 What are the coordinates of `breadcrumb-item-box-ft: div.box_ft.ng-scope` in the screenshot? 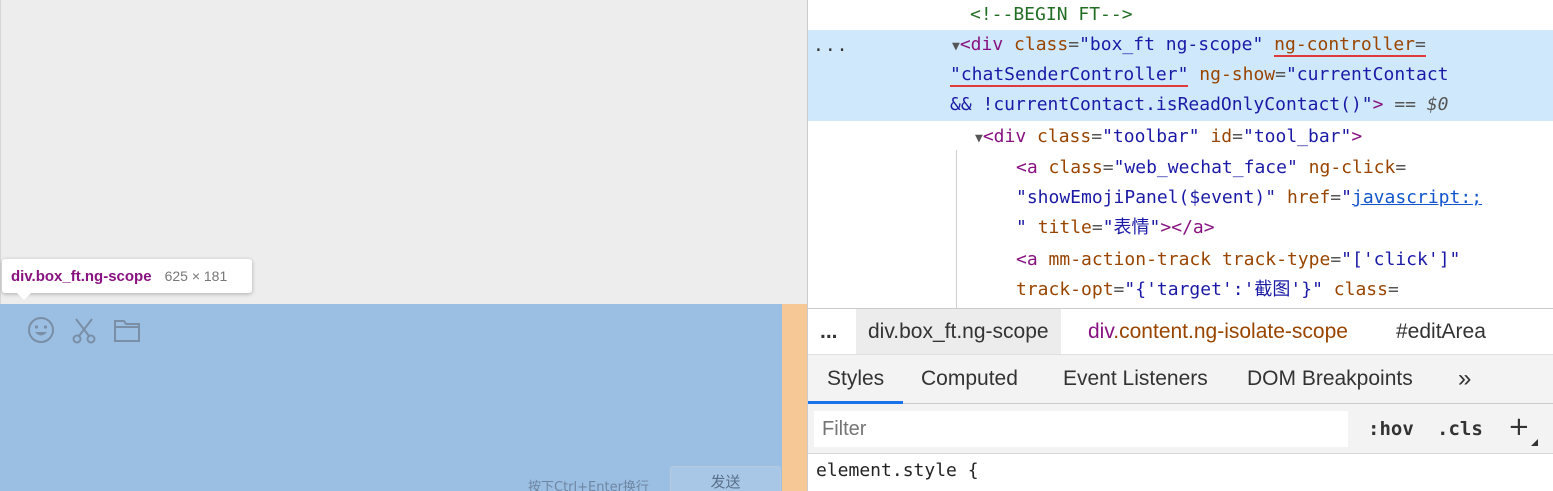 It's located at (958, 332).